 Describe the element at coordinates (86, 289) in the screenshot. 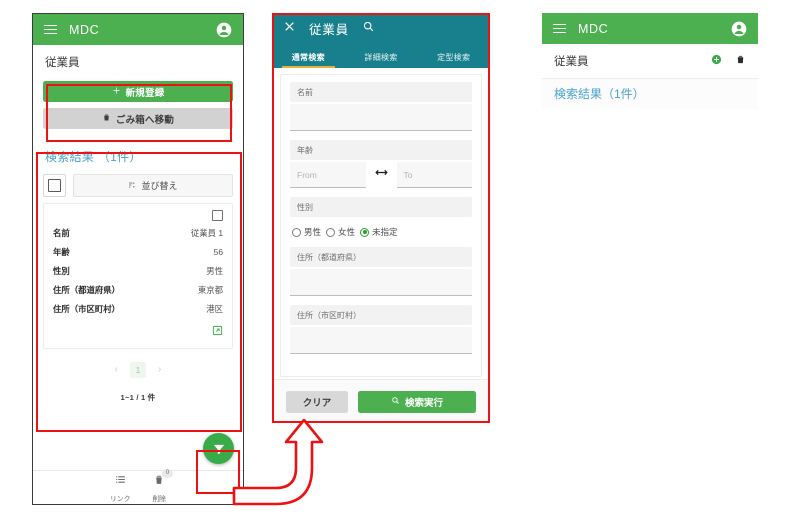

I see `field-key: 住所（都道府県）` at that location.